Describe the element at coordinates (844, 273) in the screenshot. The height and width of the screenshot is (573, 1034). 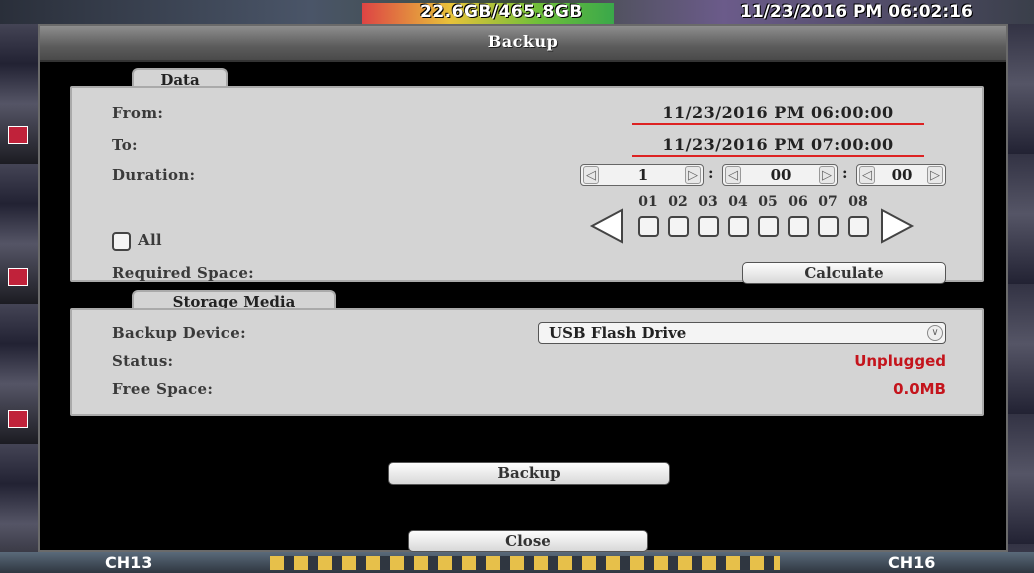
I see `calculate-button: Calculate` at that location.